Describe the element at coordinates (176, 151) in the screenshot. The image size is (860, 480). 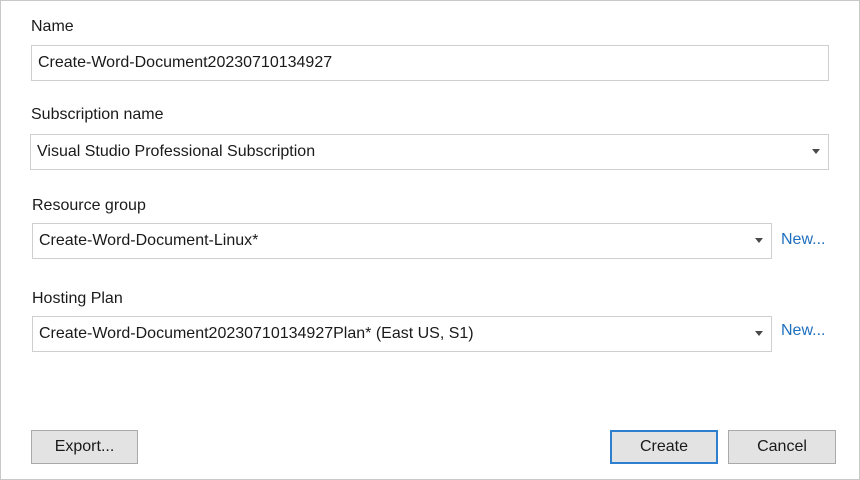
I see `subscription-select-value: Visual Studio Professional Subscription` at that location.